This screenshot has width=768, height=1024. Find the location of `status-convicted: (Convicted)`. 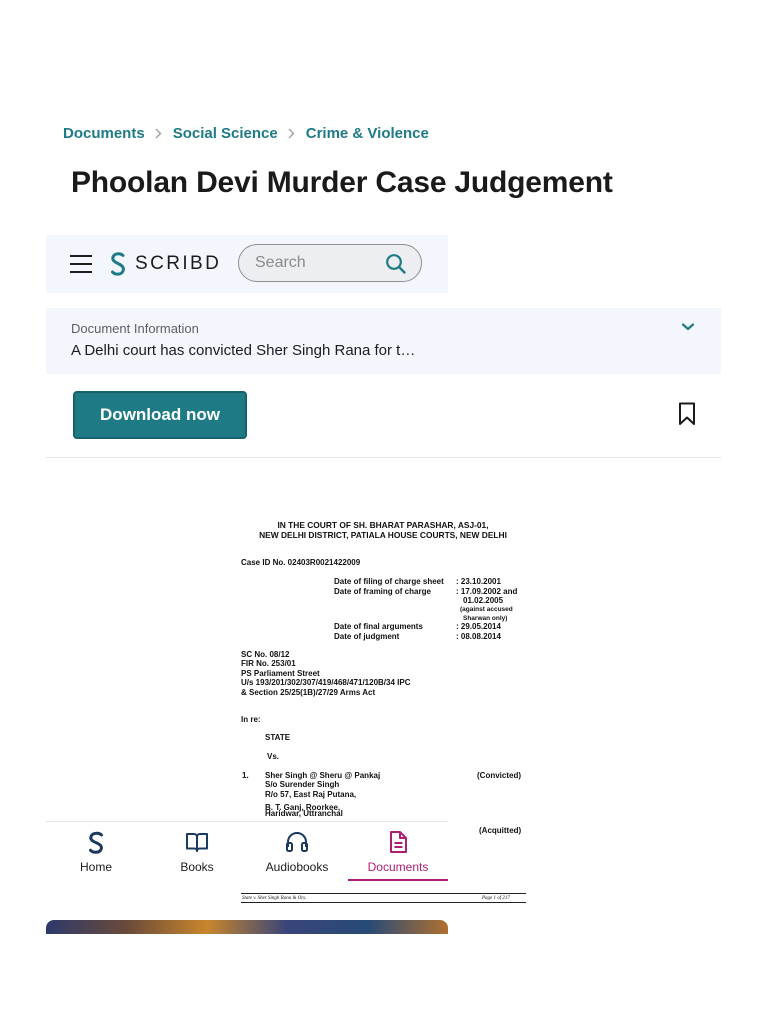

status-convicted: (Convicted) is located at coordinates (499, 775).